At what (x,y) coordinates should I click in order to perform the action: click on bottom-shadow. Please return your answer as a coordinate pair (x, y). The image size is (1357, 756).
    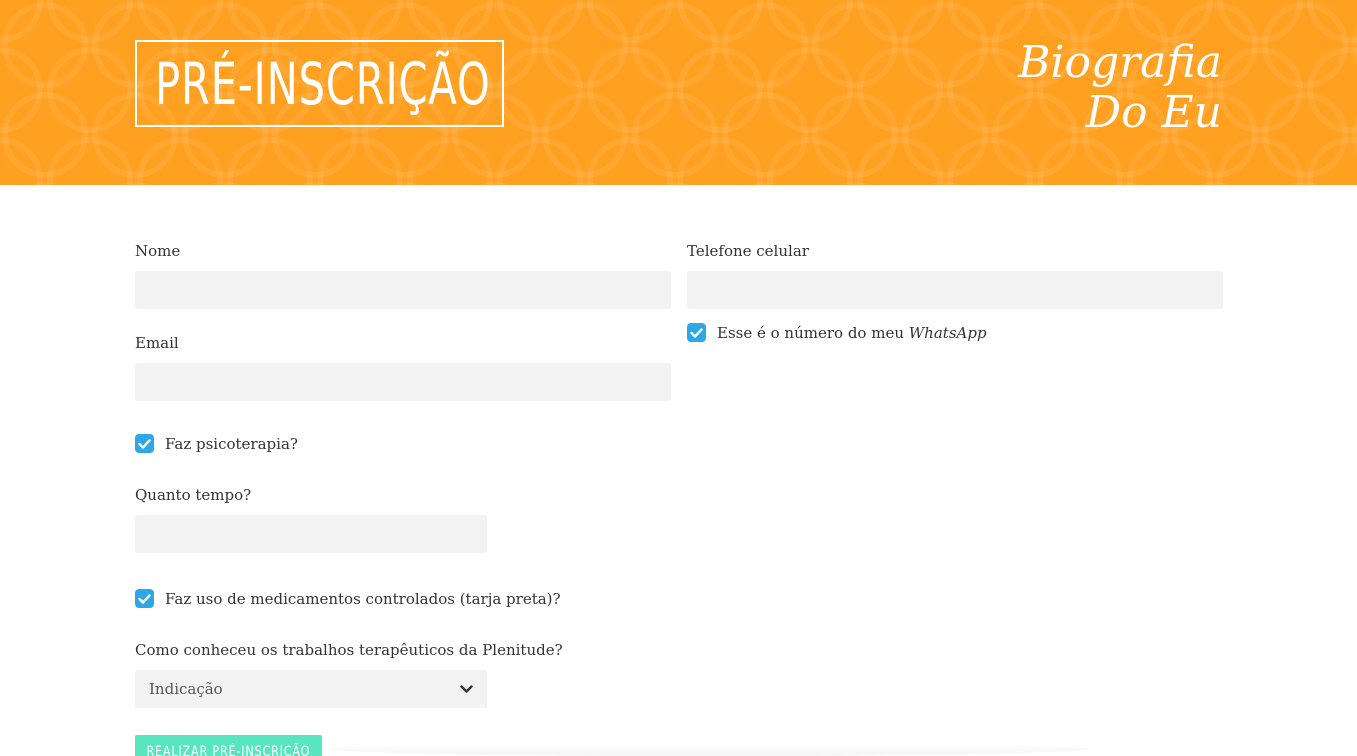
    Looking at the image, I should click on (710, 749).